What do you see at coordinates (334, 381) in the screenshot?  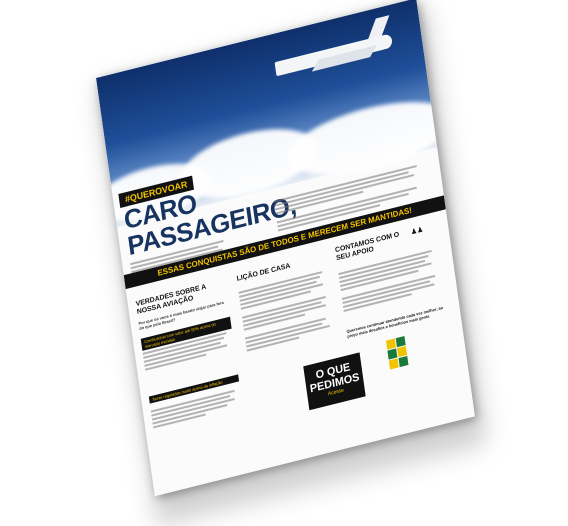 I see `what-we-ask-box: O QUE PEDIMOS Acesse` at bounding box center [334, 381].